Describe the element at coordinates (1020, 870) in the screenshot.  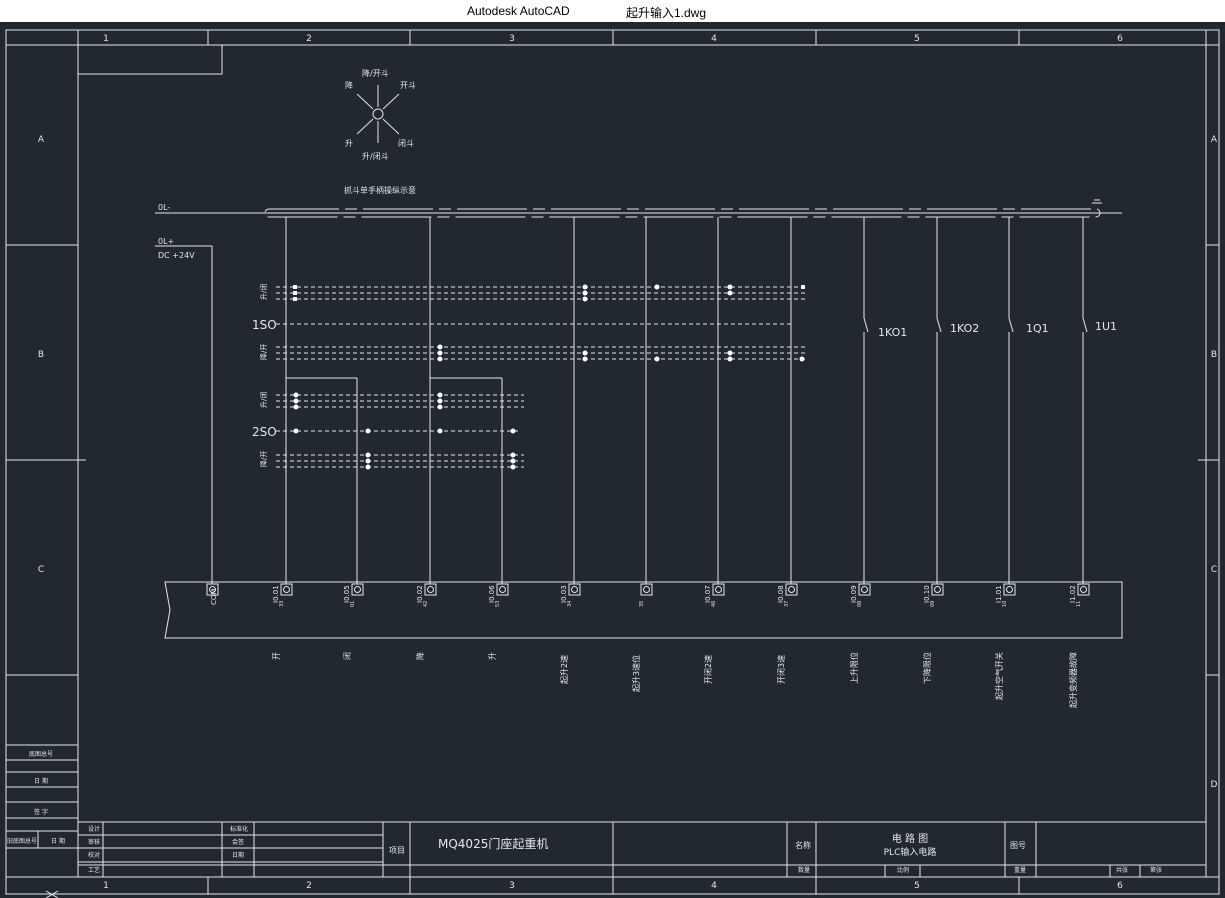
I see `bottom-cell-label: 重量` at that location.